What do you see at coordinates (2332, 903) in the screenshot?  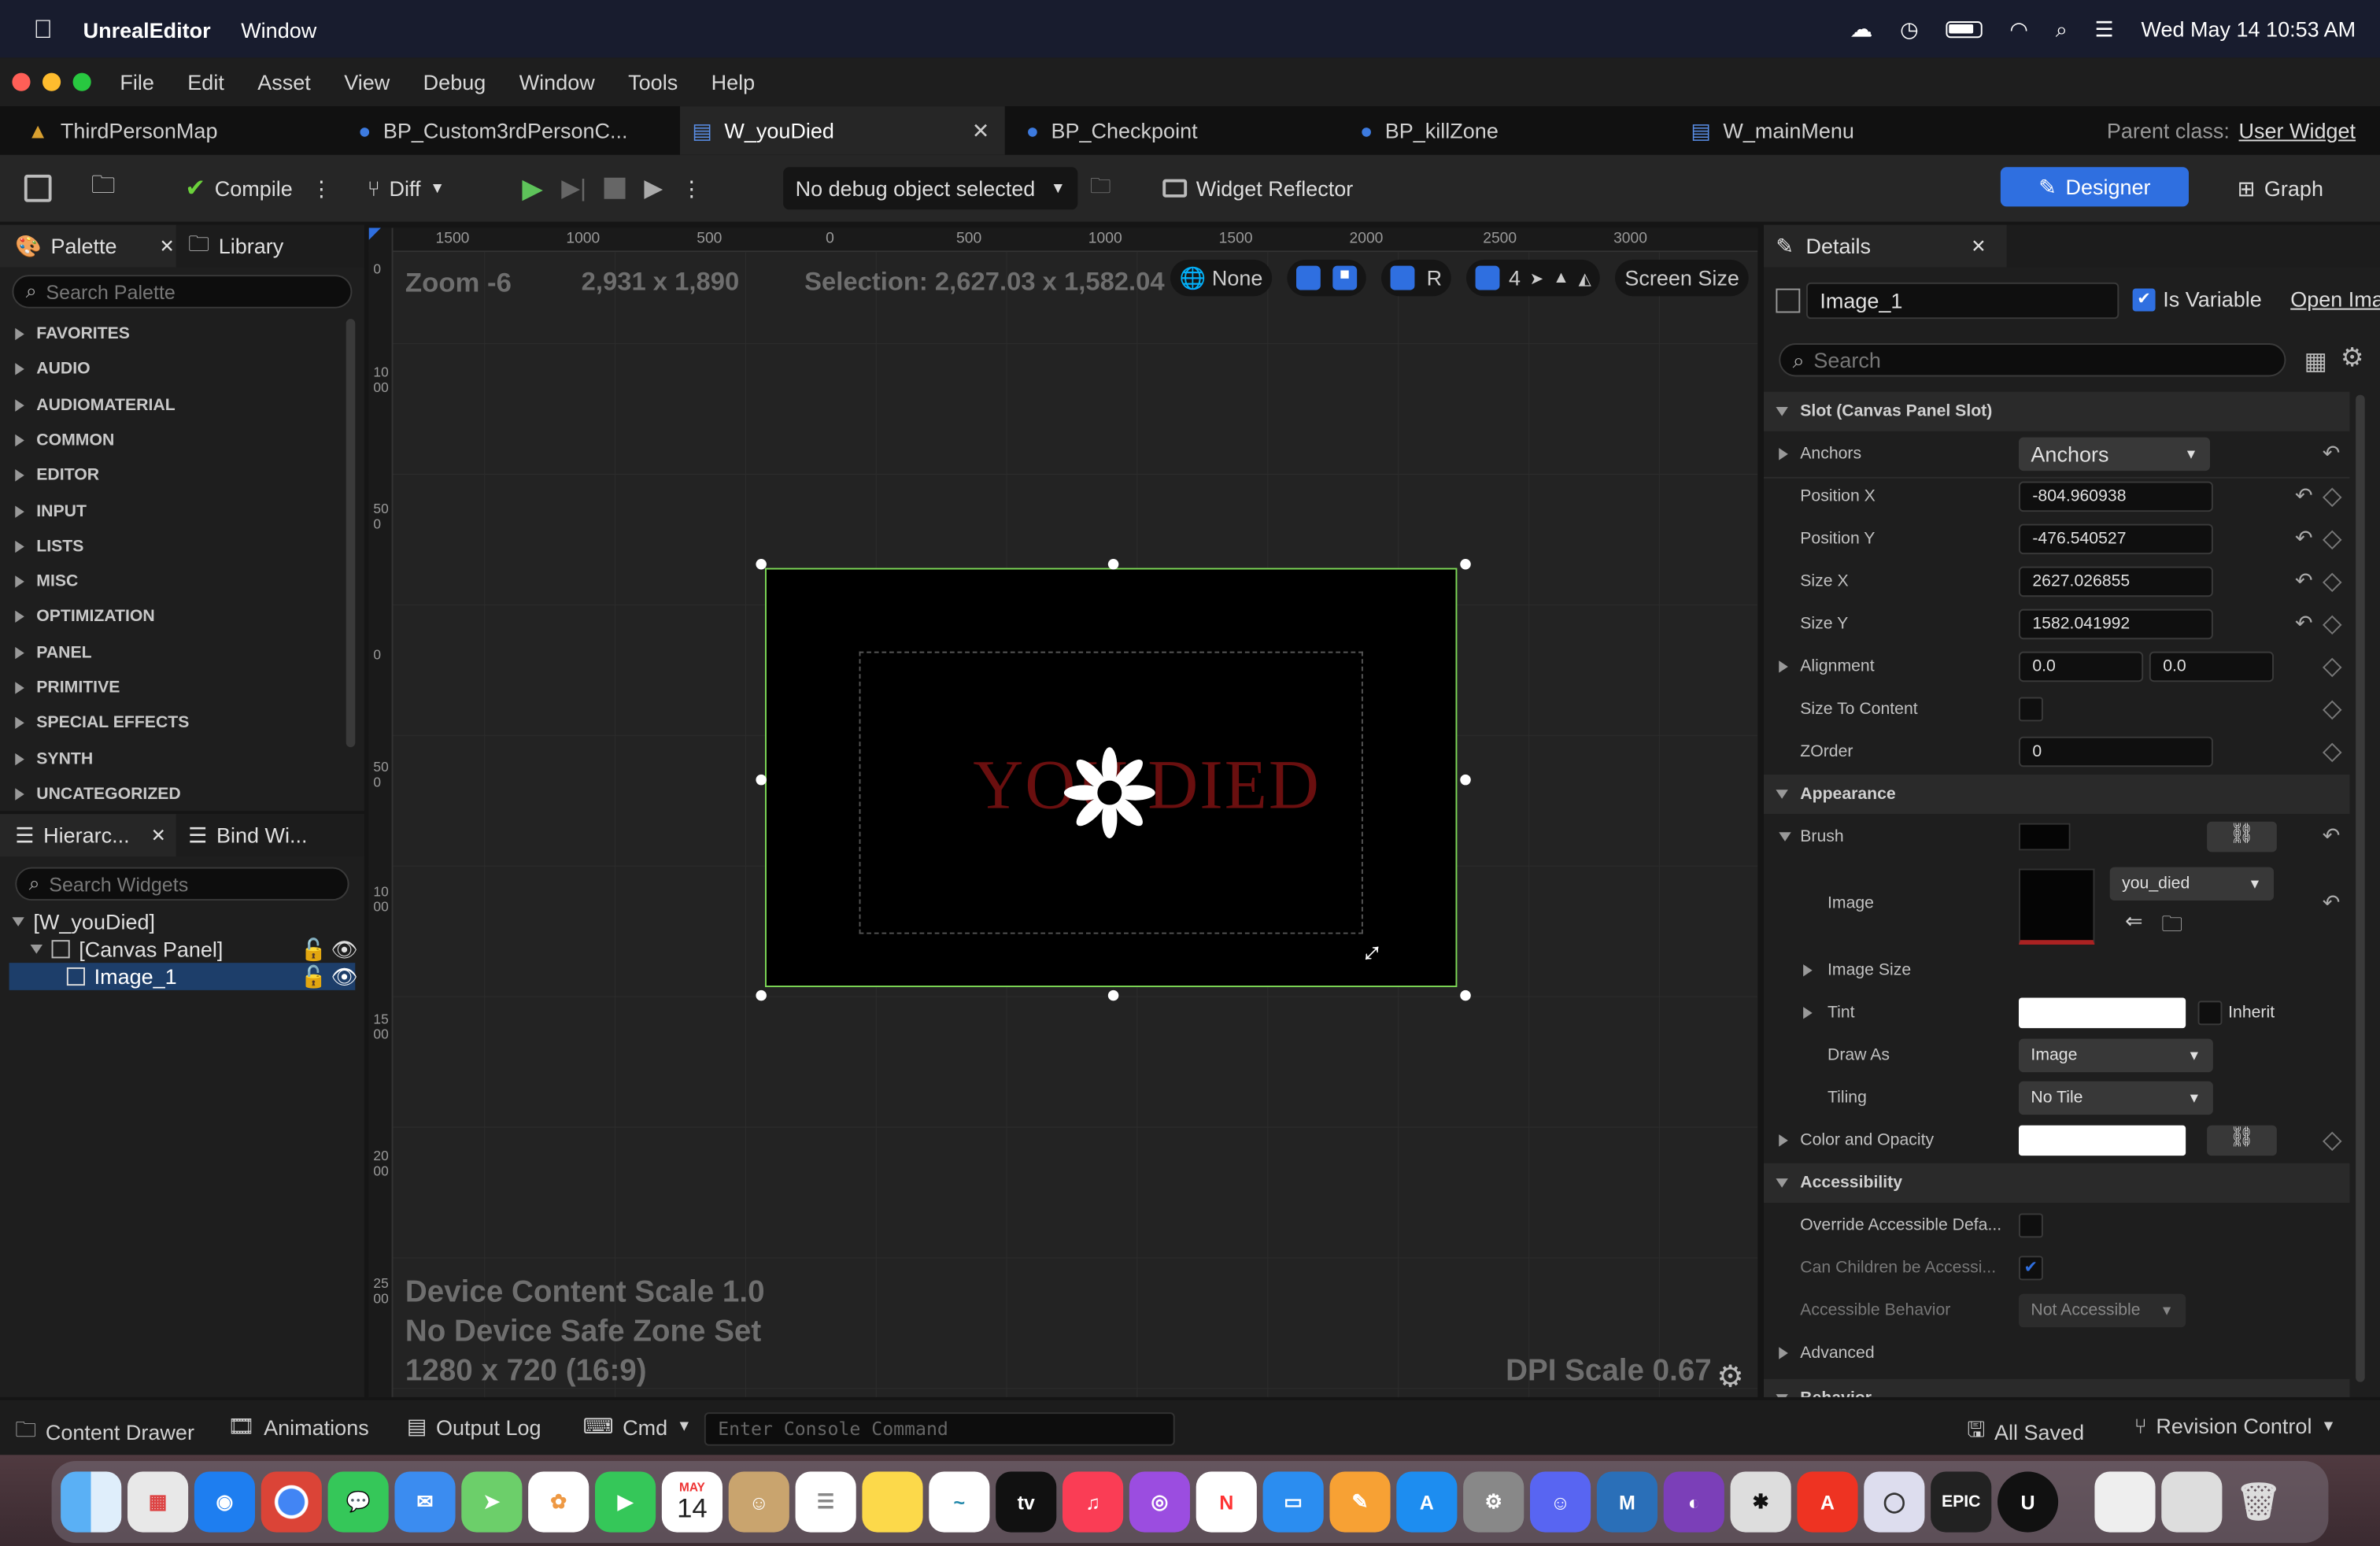 I see `reset-image-icon: ↶` at bounding box center [2332, 903].